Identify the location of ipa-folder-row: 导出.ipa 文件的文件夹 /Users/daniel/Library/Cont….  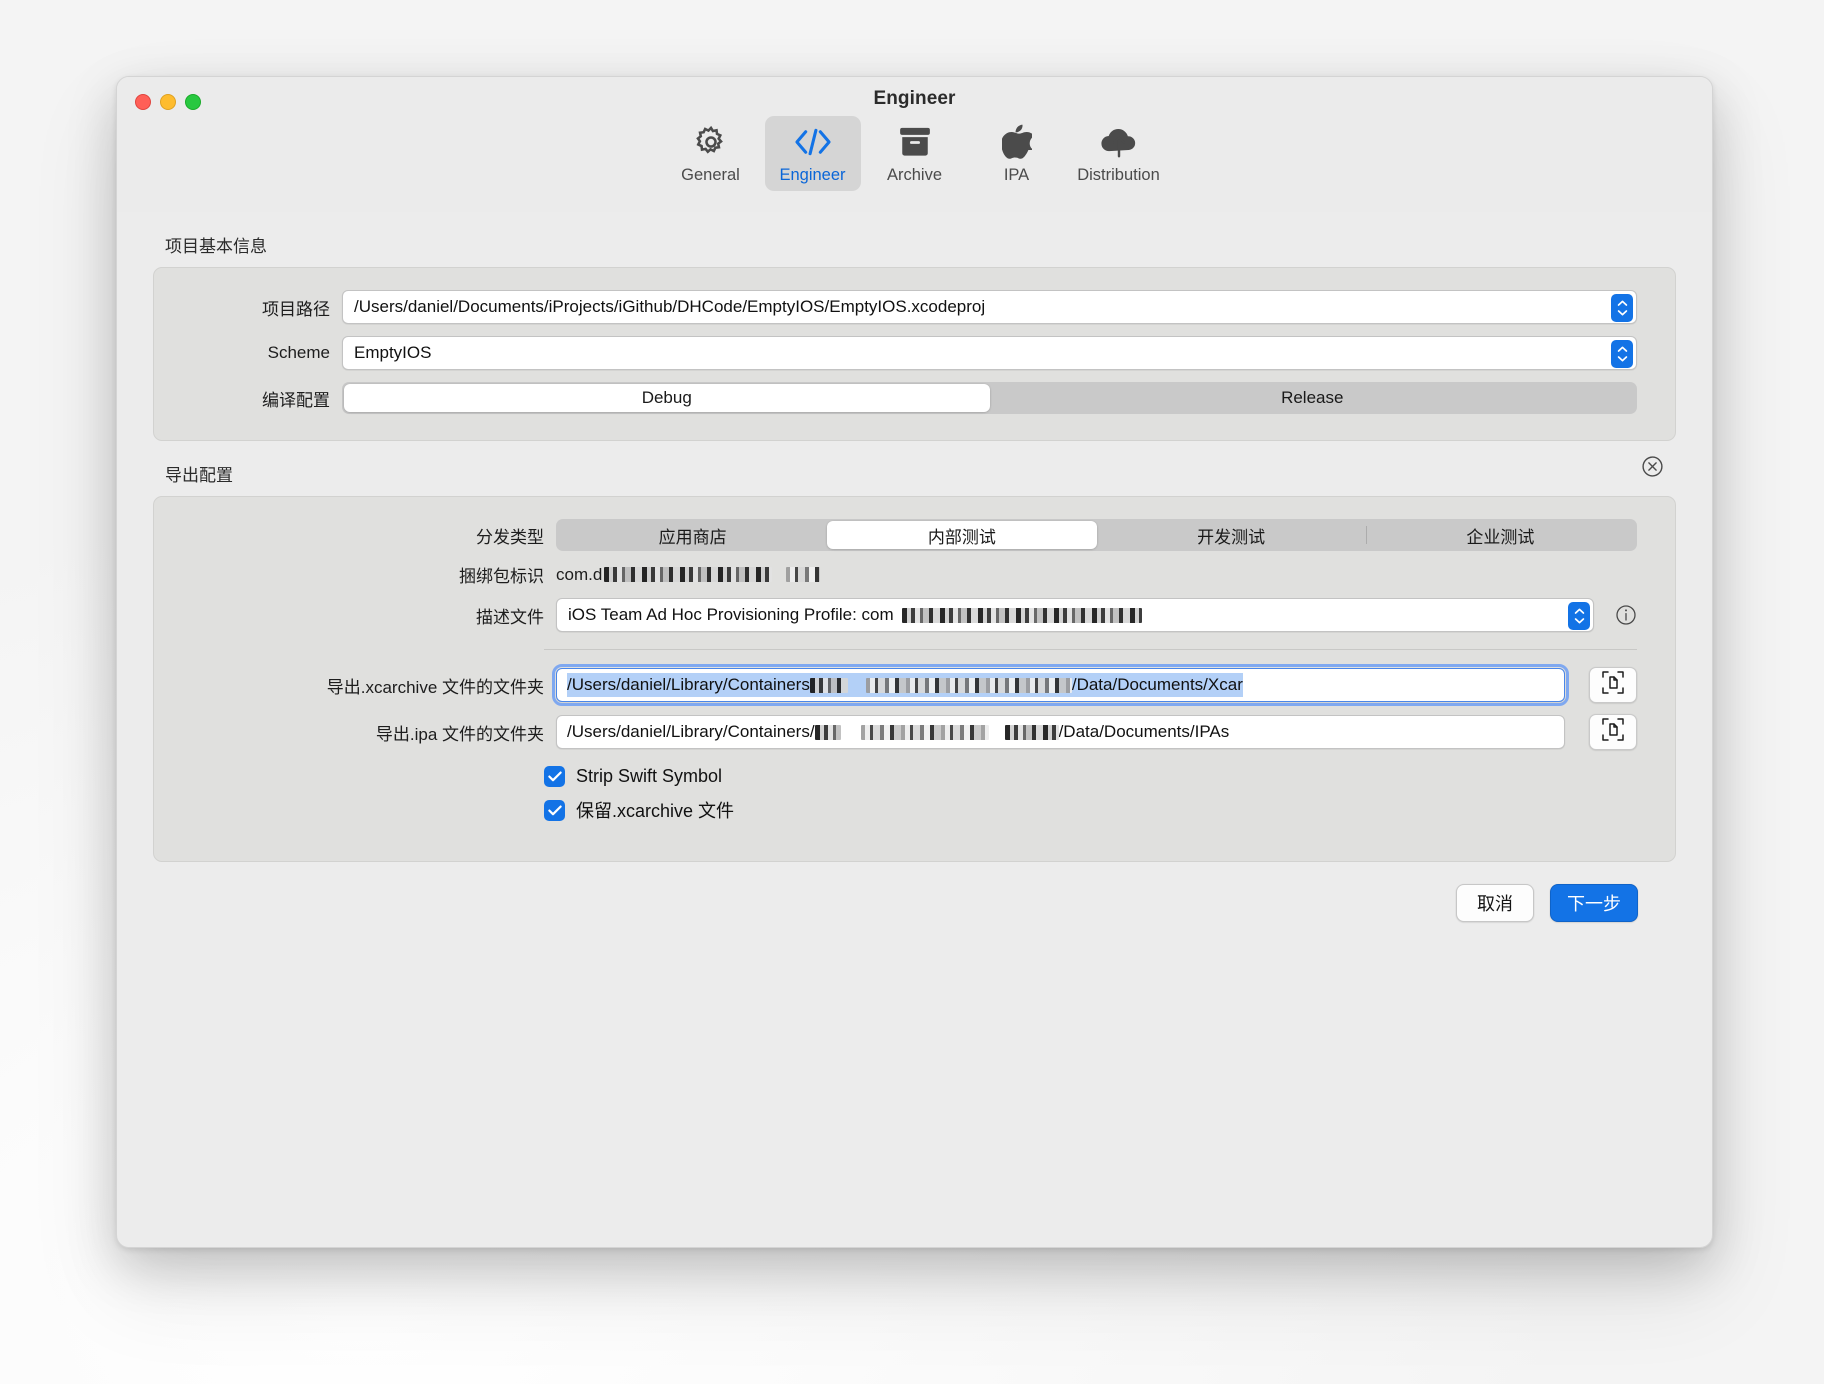
(895, 732).